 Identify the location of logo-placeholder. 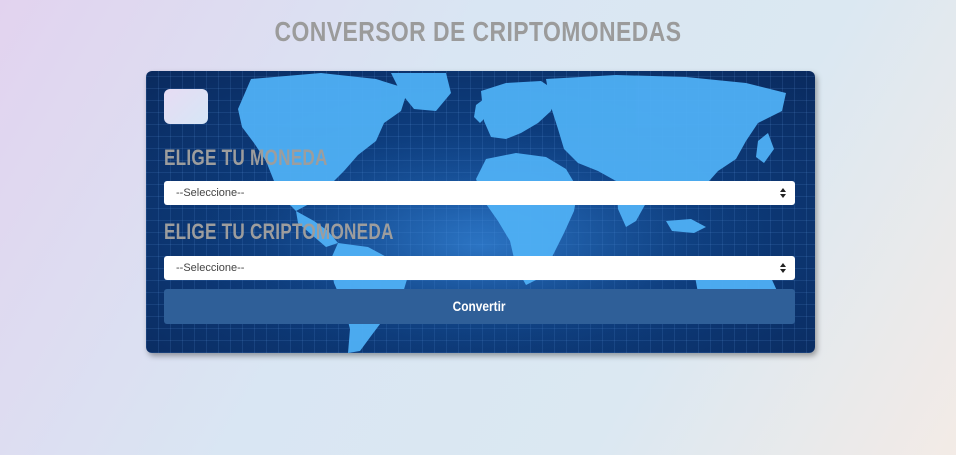
(186, 106).